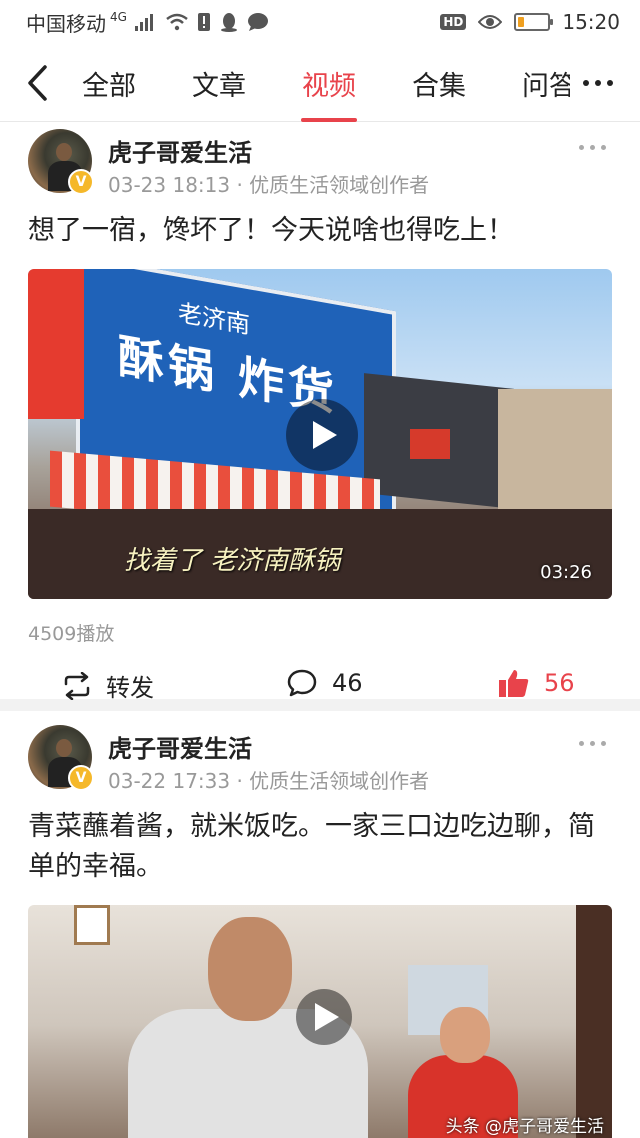 The height and width of the screenshot is (1138, 640). What do you see at coordinates (320, 225) in the screenshot?
I see `post-text: 想了一宿，馋坏了！今天说啥也得吃上！` at bounding box center [320, 225].